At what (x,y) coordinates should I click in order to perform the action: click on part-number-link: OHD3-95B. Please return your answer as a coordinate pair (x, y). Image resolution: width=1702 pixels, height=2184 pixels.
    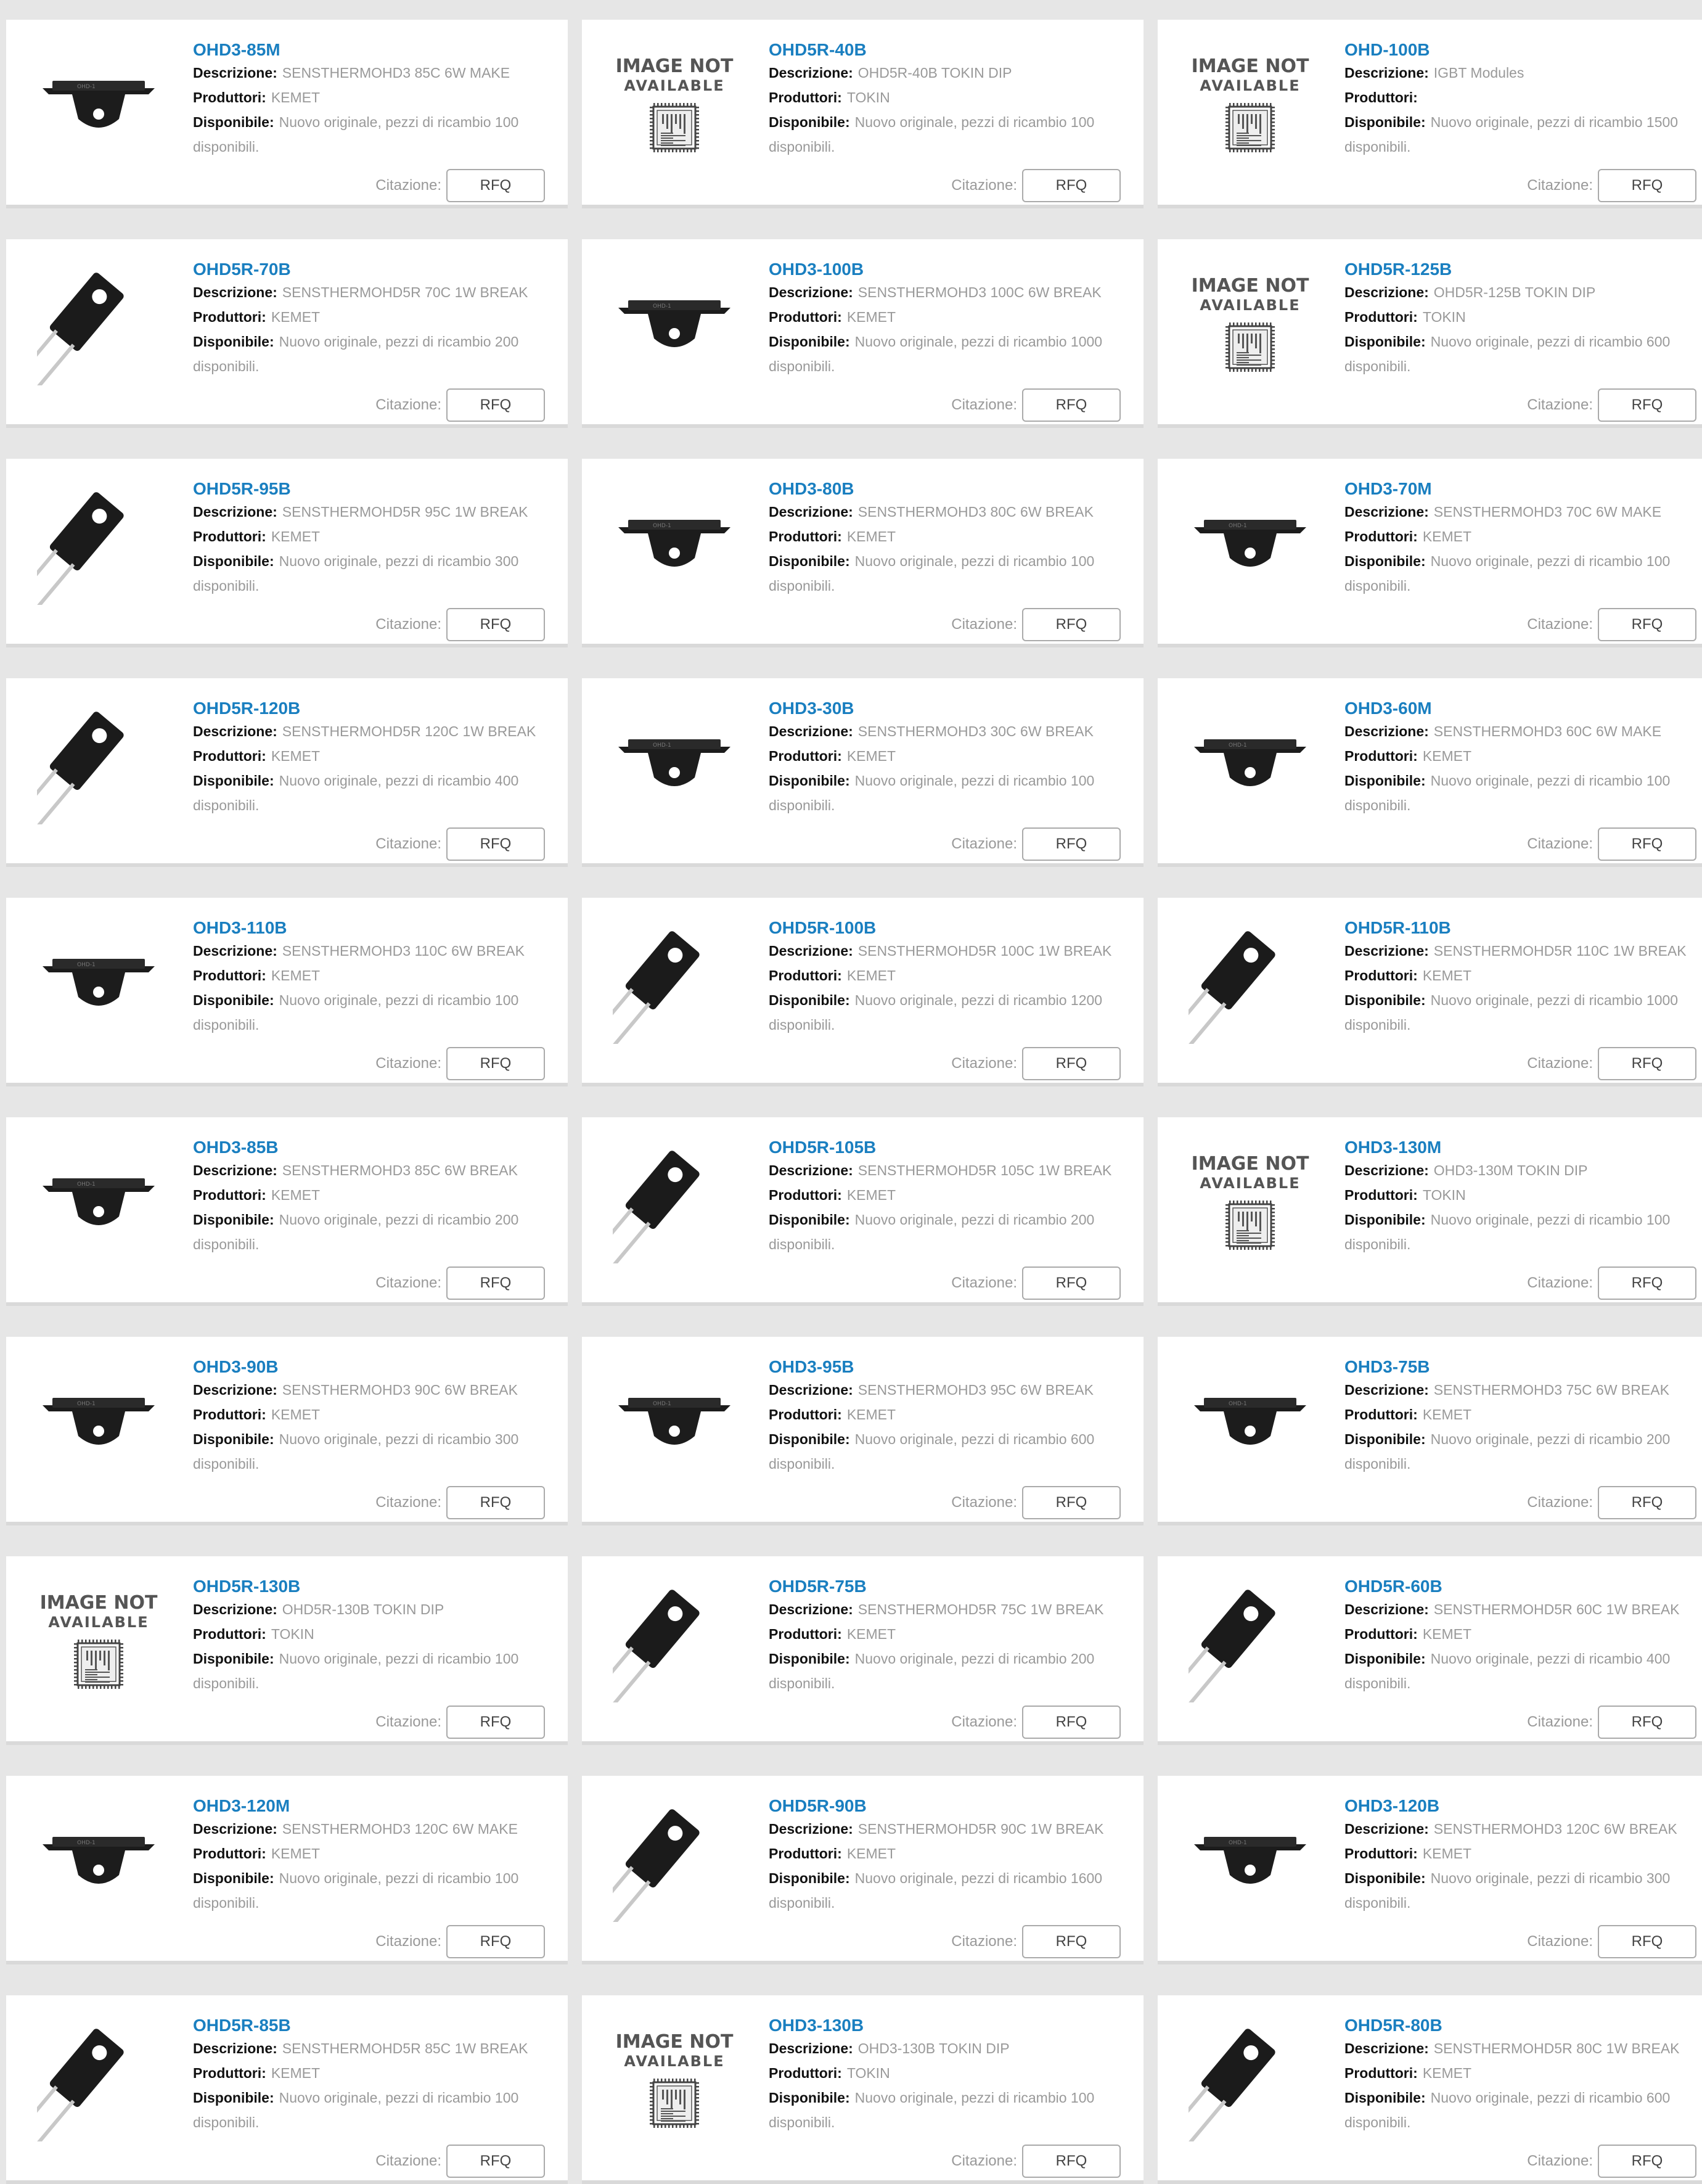
    Looking at the image, I should click on (956, 1367).